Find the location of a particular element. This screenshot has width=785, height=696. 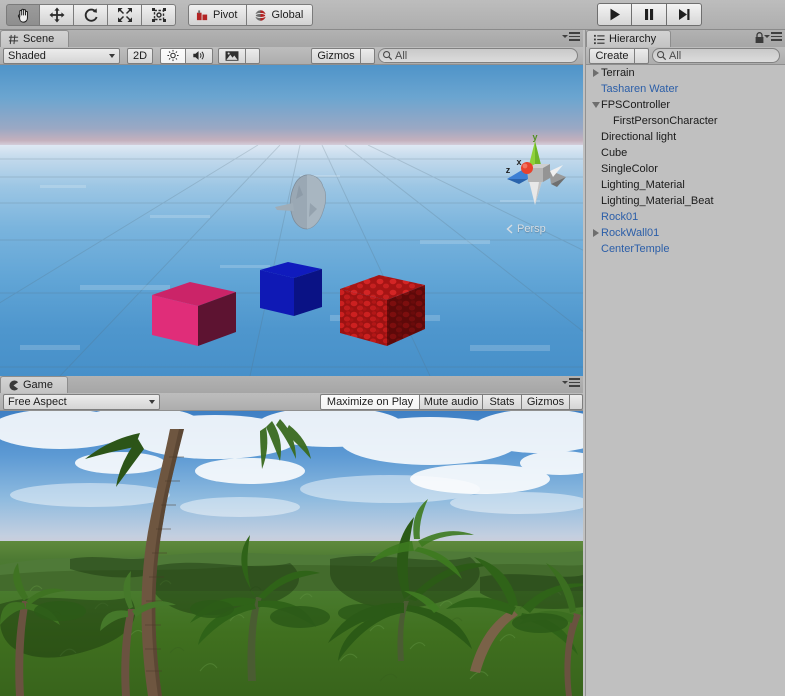

scene-audio-toggle is located at coordinates (199, 55).